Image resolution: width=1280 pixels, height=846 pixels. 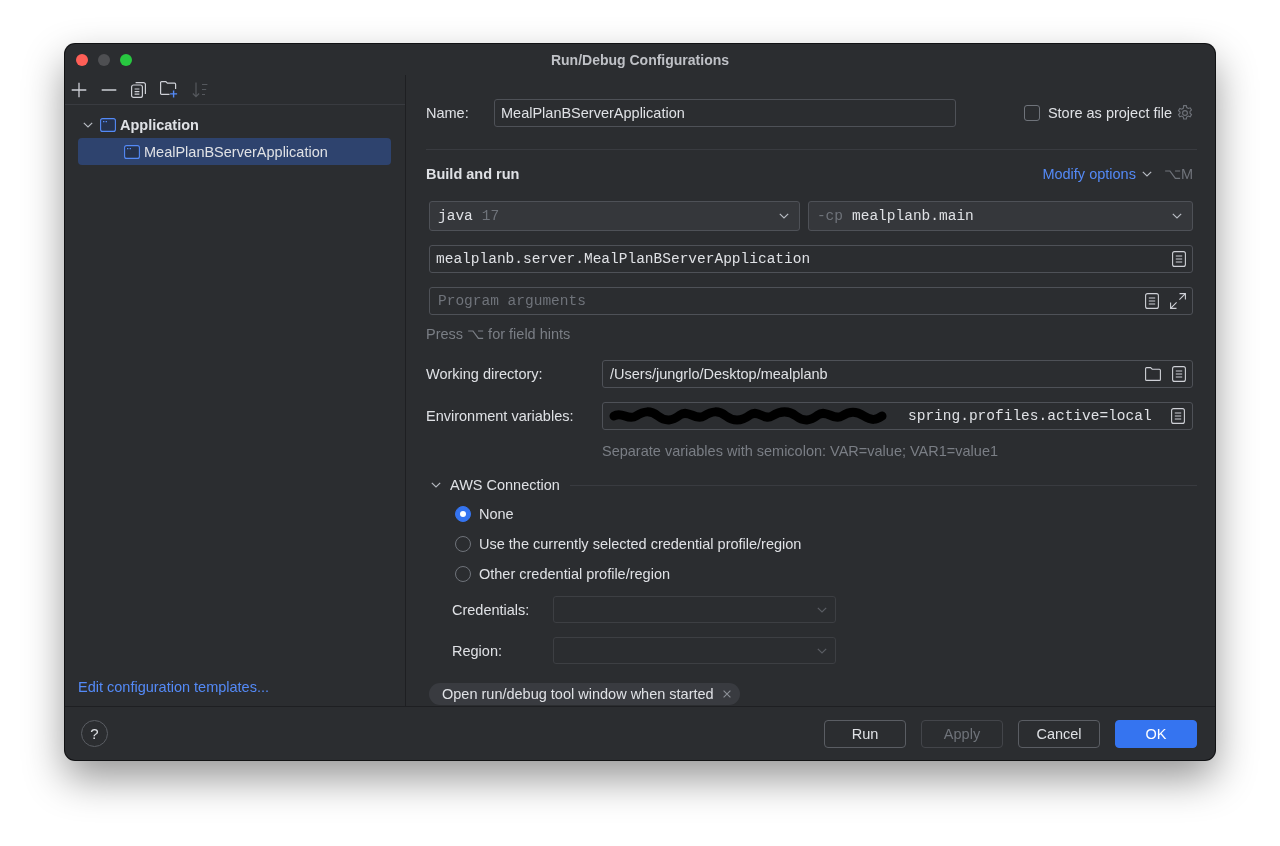 I want to click on environment-hint-text: Separate variables with semicolon: VAR=value; VAR1=value1, so click(x=800, y=451).